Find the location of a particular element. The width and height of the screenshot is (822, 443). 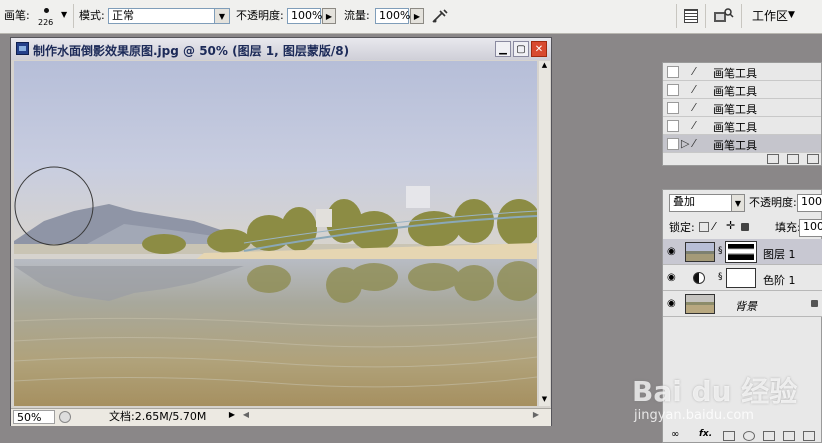

layers-footer: ∞ fx. is located at coordinates (742, 435).